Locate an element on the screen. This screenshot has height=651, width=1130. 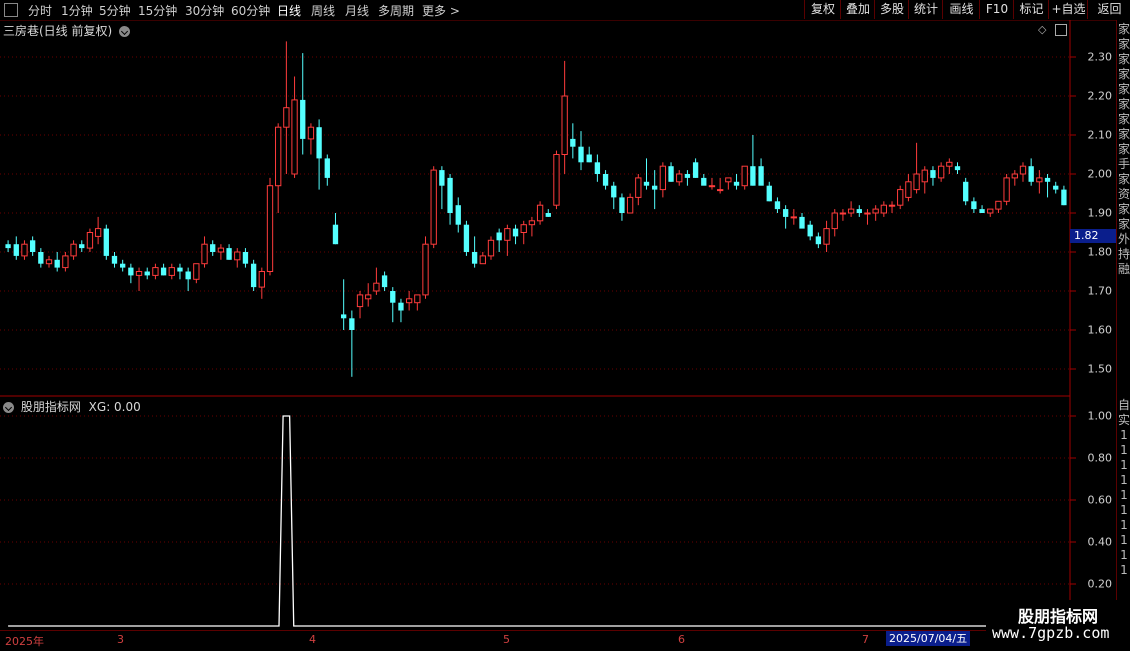
y-tick: 2.00 is located at coordinates (1100, 174).